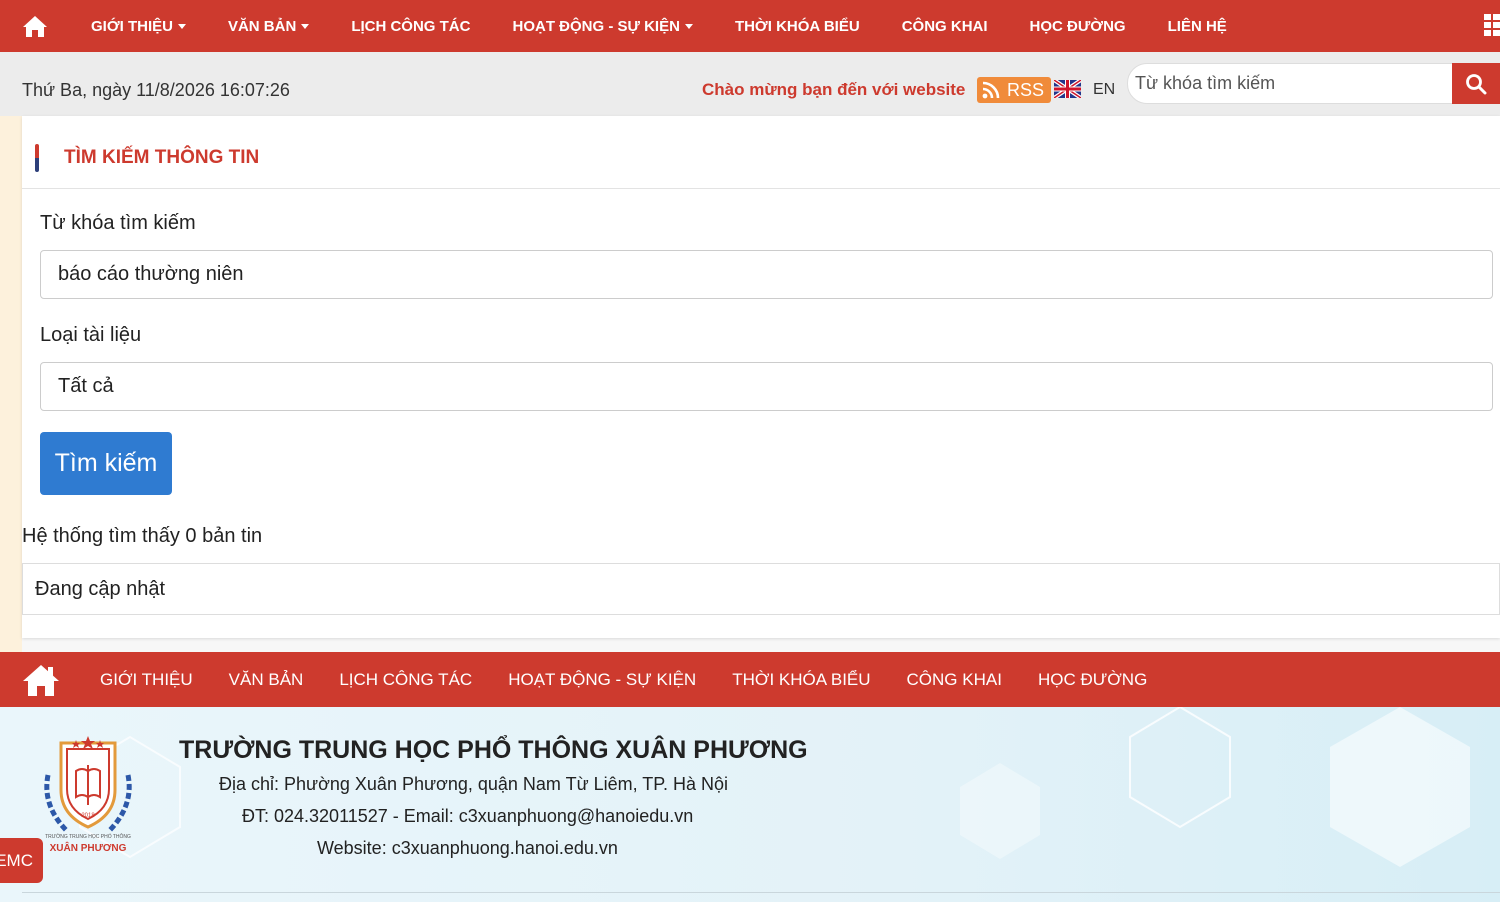  I want to click on grid-menu-icon, so click(1492, 25).